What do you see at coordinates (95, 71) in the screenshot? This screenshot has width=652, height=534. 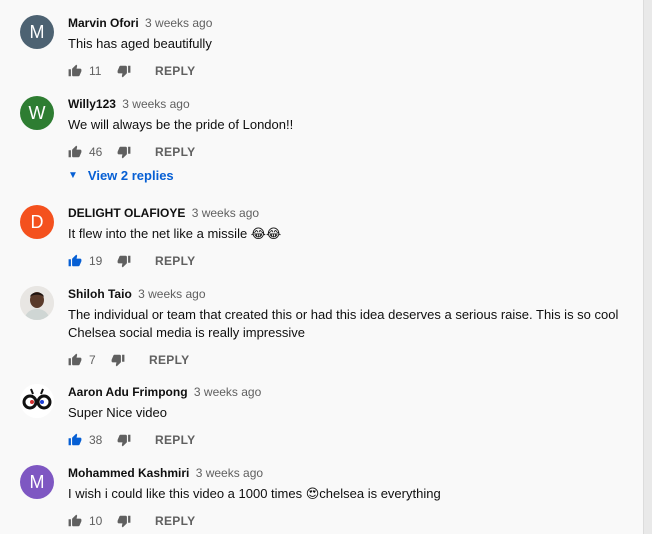 I see `like-count: 11` at bounding box center [95, 71].